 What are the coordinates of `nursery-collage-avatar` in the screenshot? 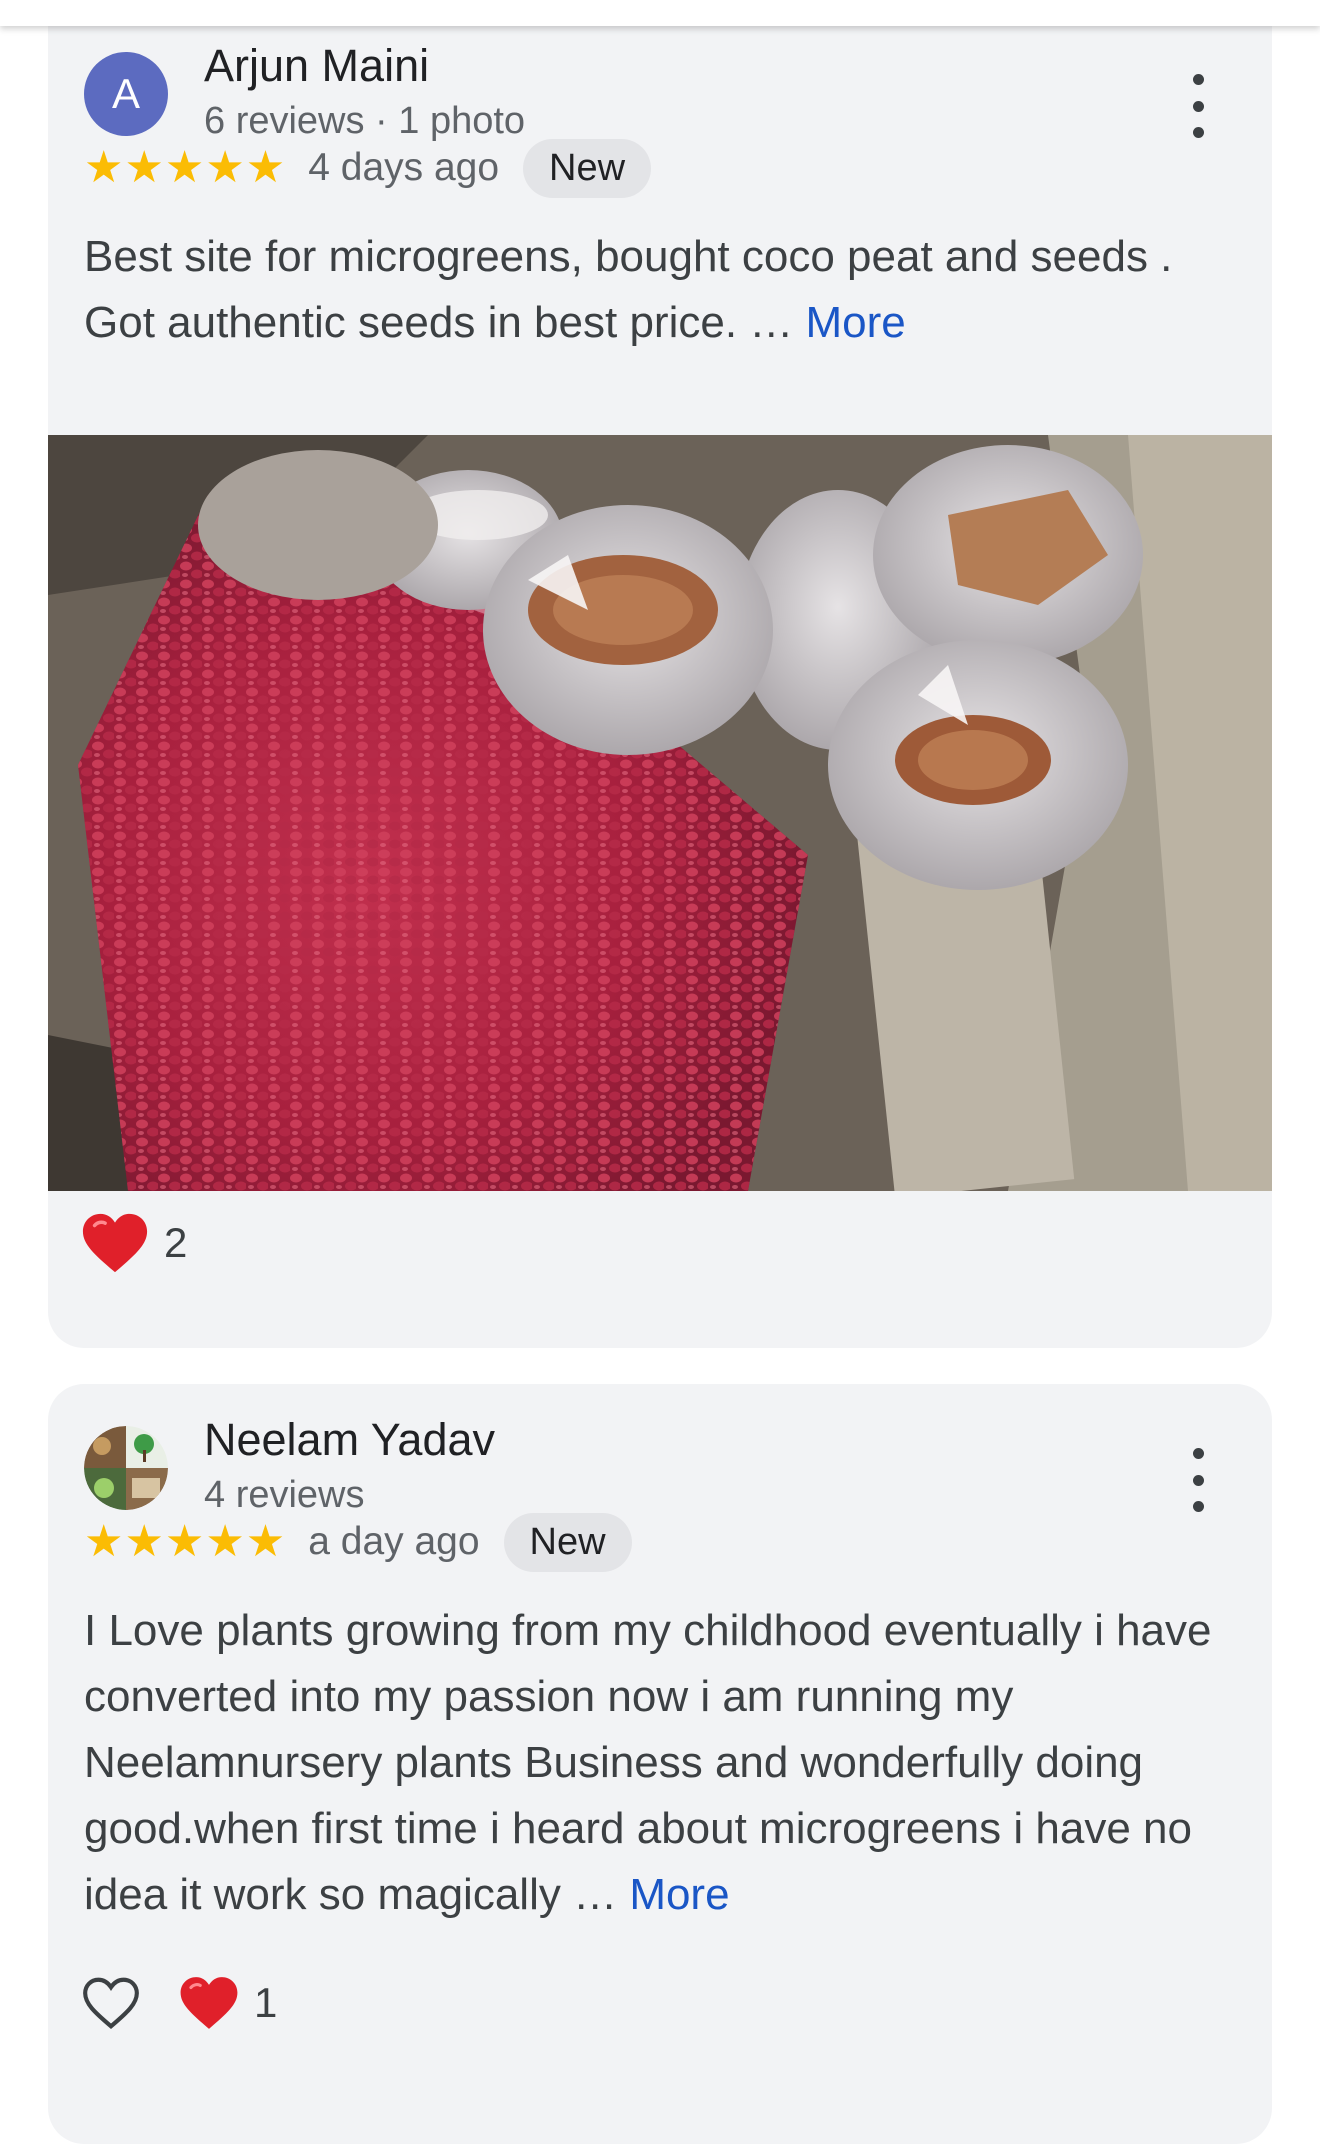 It's located at (126, 1468).